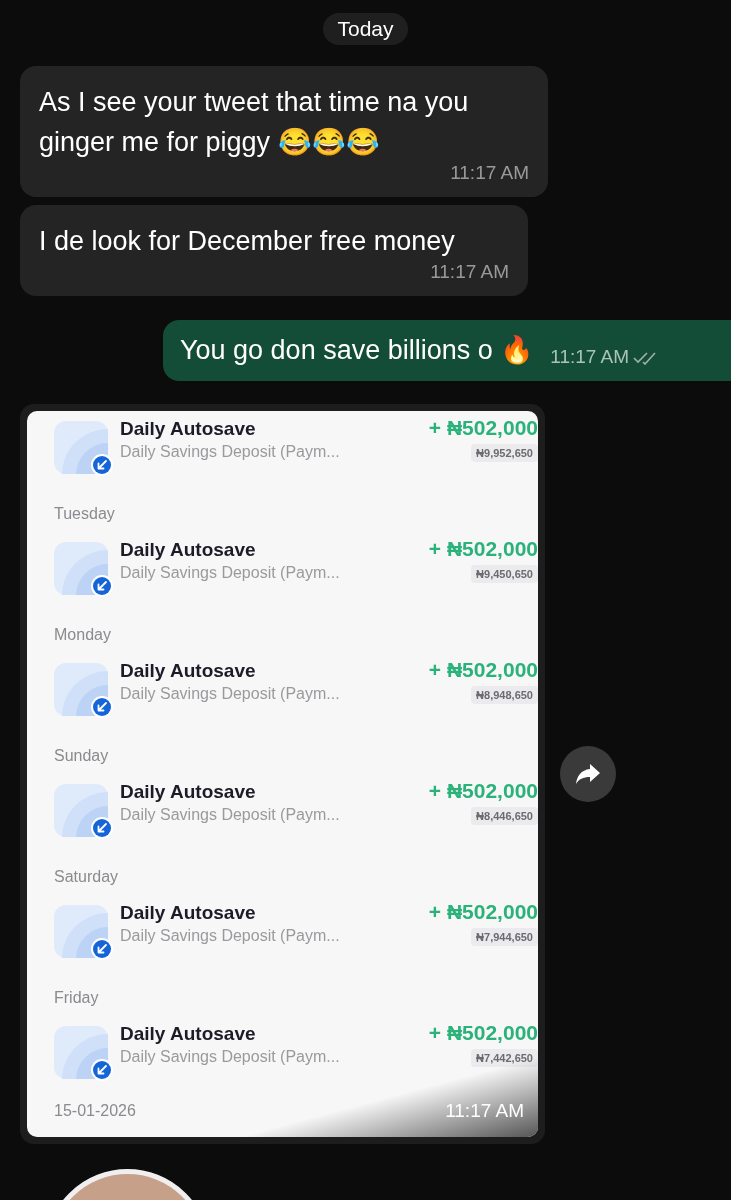 The height and width of the screenshot is (1200, 731). Describe the element at coordinates (83, 635) in the screenshot. I see `day-header: Monday` at that location.